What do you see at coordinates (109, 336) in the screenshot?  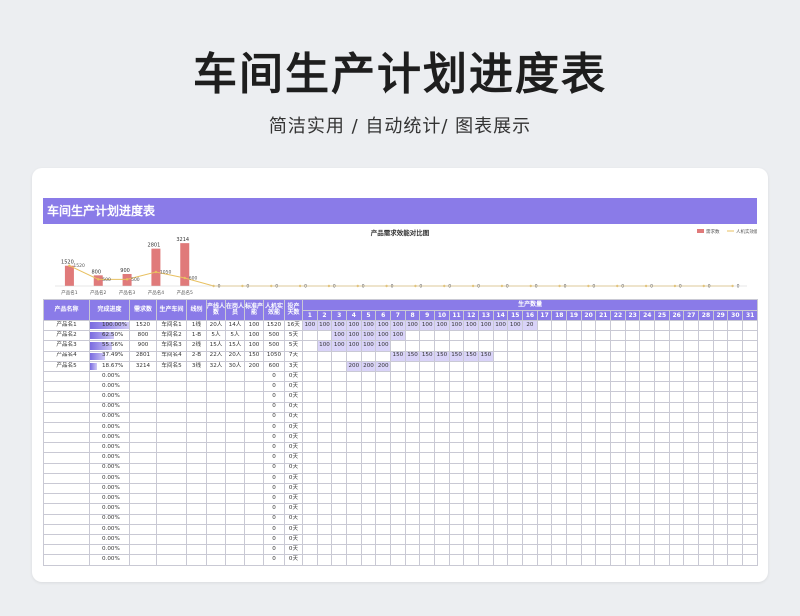 I see `progress-cell: 62.50%` at bounding box center [109, 336].